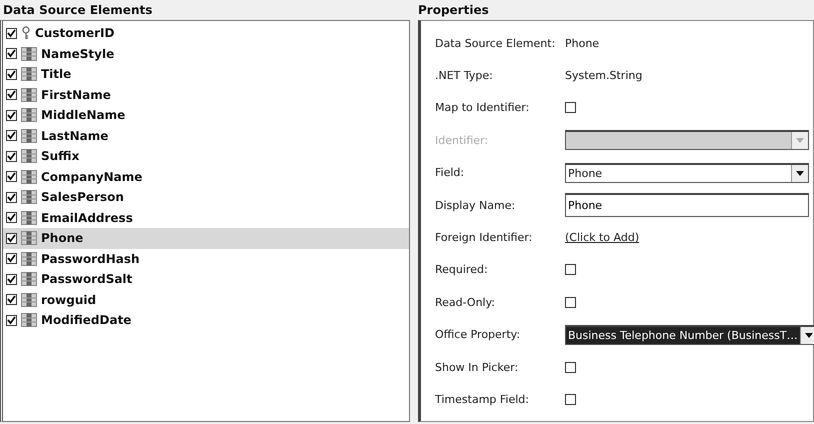 Image resolution: width=814 pixels, height=424 pixels. Describe the element at coordinates (495, 43) in the screenshot. I see `property-label: Data Source Element:` at that location.